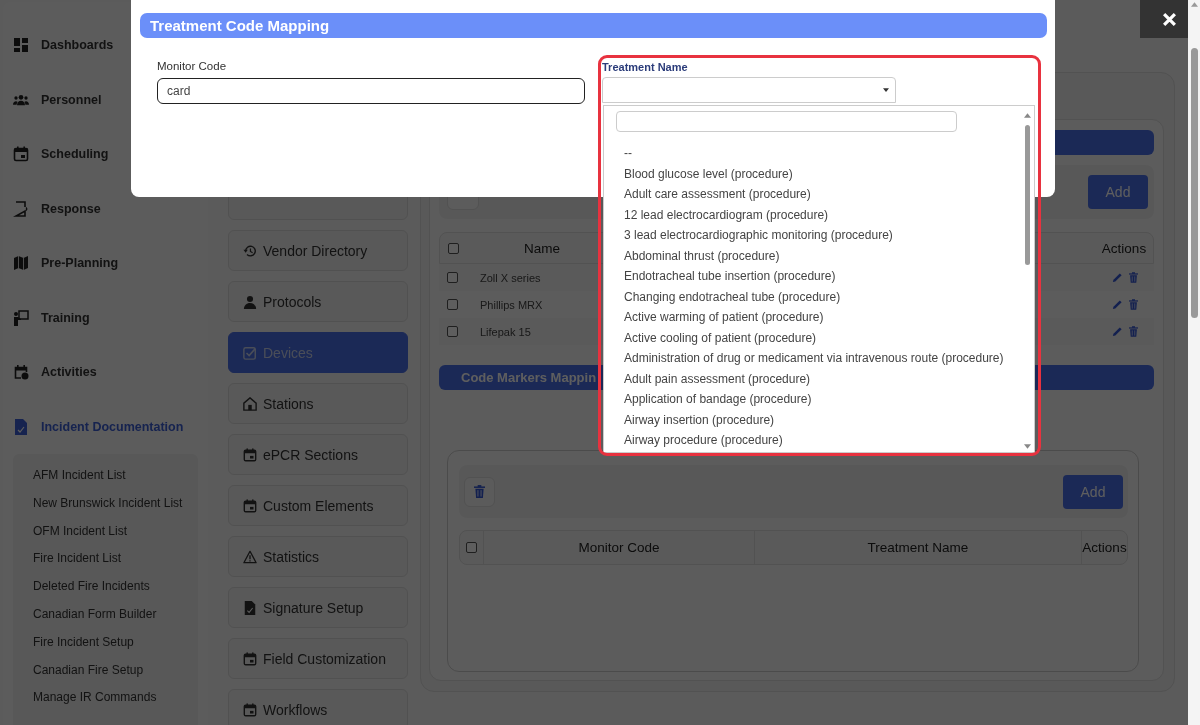  I want to click on select-field, so click(749, 90).